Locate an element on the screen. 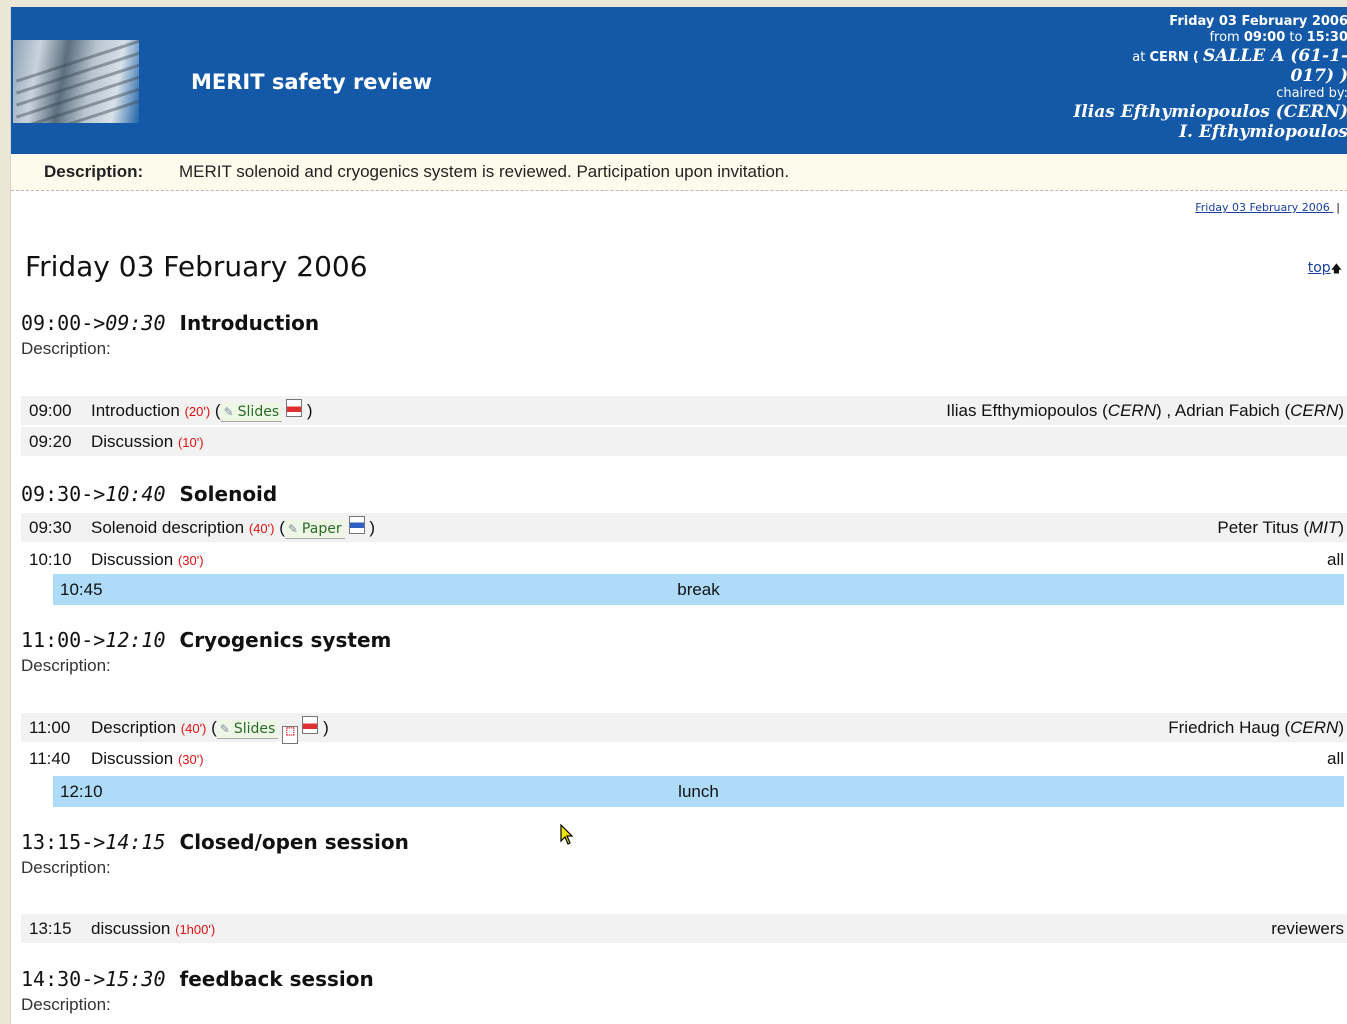 The image size is (1347, 1024). session-end: 10:40 is located at coordinates (135, 494).